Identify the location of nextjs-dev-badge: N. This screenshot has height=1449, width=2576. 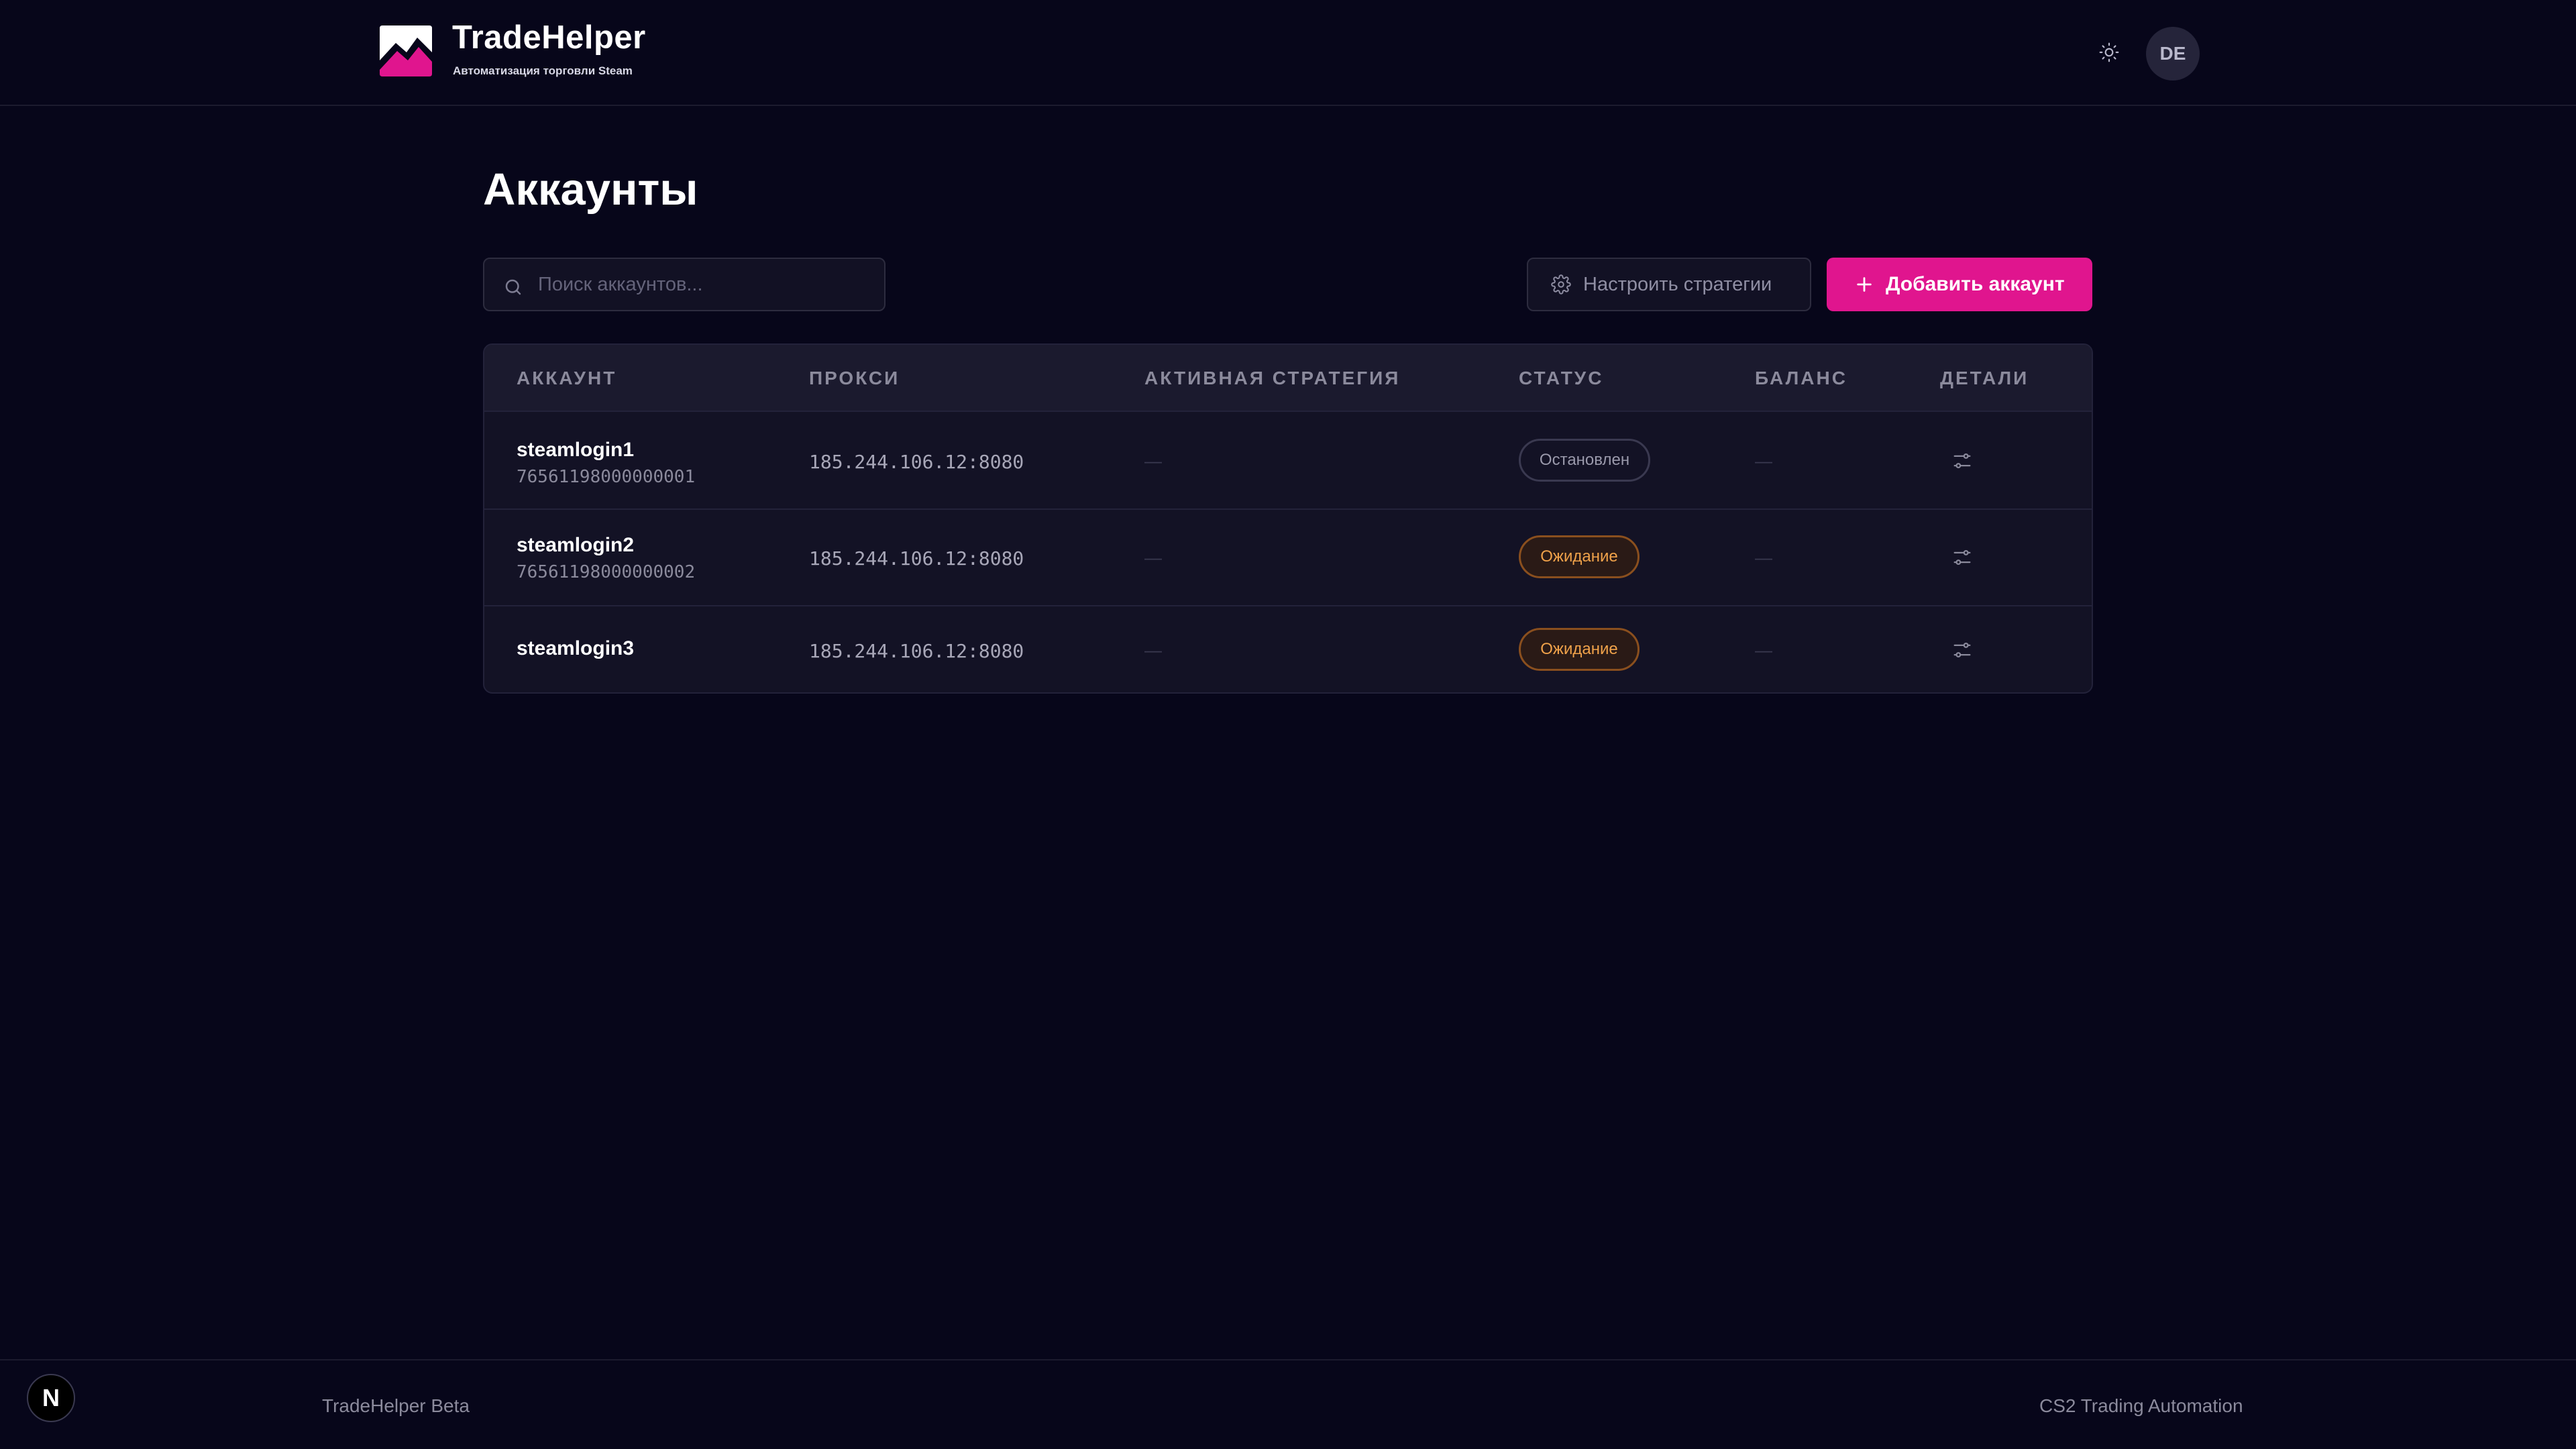
(51, 1398).